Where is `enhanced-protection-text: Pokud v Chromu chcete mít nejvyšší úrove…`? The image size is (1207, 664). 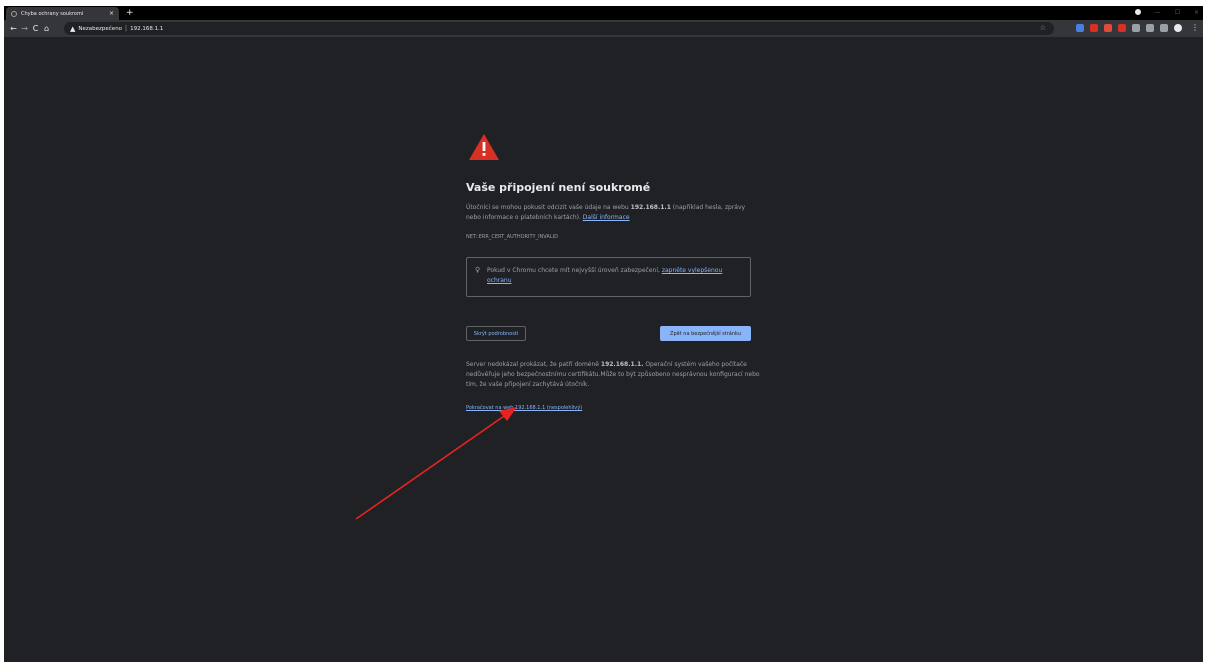 enhanced-protection-text: Pokud v Chromu chcete mít nejvyšší úrove… is located at coordinates (574, 270).